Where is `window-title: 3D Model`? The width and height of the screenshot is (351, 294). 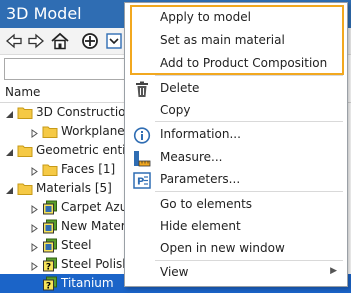
window-title: 3D Model is located at coordinates (44, 13).